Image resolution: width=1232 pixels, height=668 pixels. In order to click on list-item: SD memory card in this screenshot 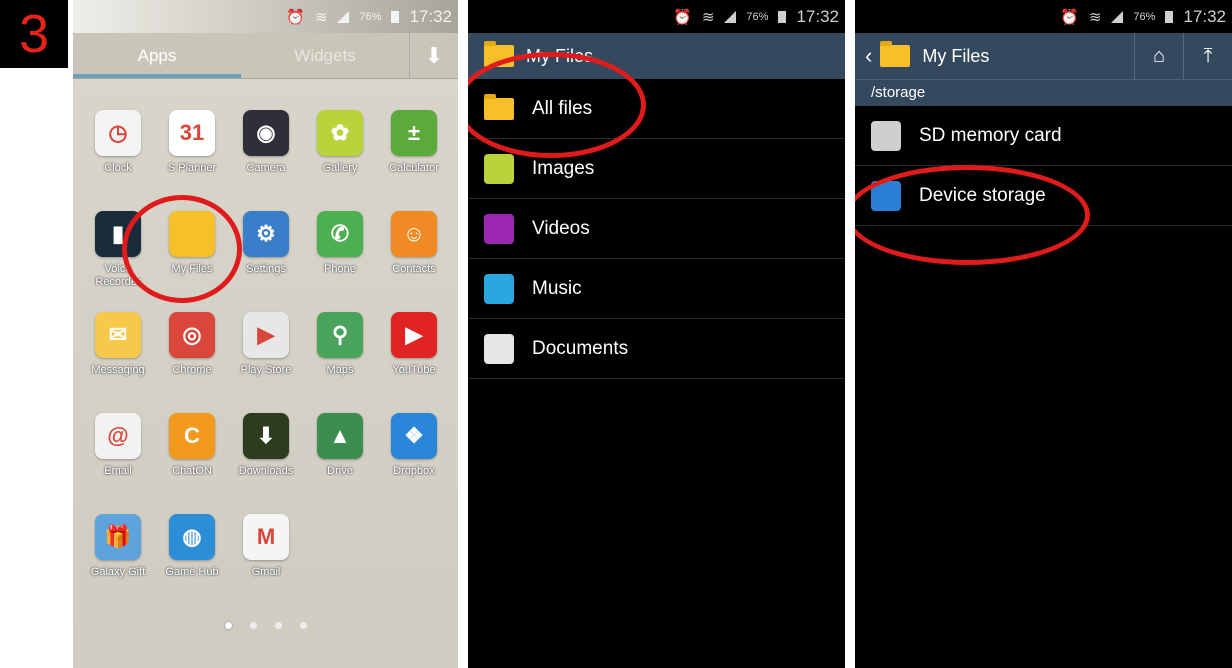, I will do `click(1043, 136)`.